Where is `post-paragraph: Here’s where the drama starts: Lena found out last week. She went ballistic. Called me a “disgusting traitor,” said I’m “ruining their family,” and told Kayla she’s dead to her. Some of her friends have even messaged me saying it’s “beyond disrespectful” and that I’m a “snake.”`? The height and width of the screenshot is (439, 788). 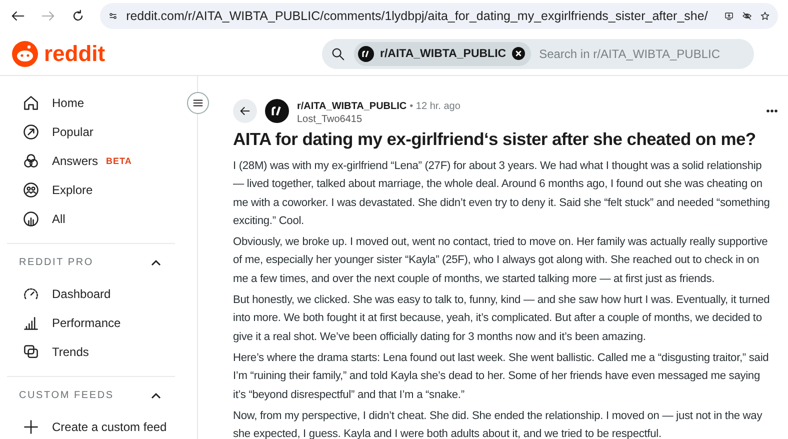
post-paragraph: Here’s where the drama starts: Lena found out last week. She went ballistic. Called me a “disgusting traitor,” said I’m “ruining their family,” and told Kayla she’s dead to her. Some of her friends have even messaged me saying it’s “beyond disrespectful” and that I’m a “snake.” is located at coordinates (501, 376).